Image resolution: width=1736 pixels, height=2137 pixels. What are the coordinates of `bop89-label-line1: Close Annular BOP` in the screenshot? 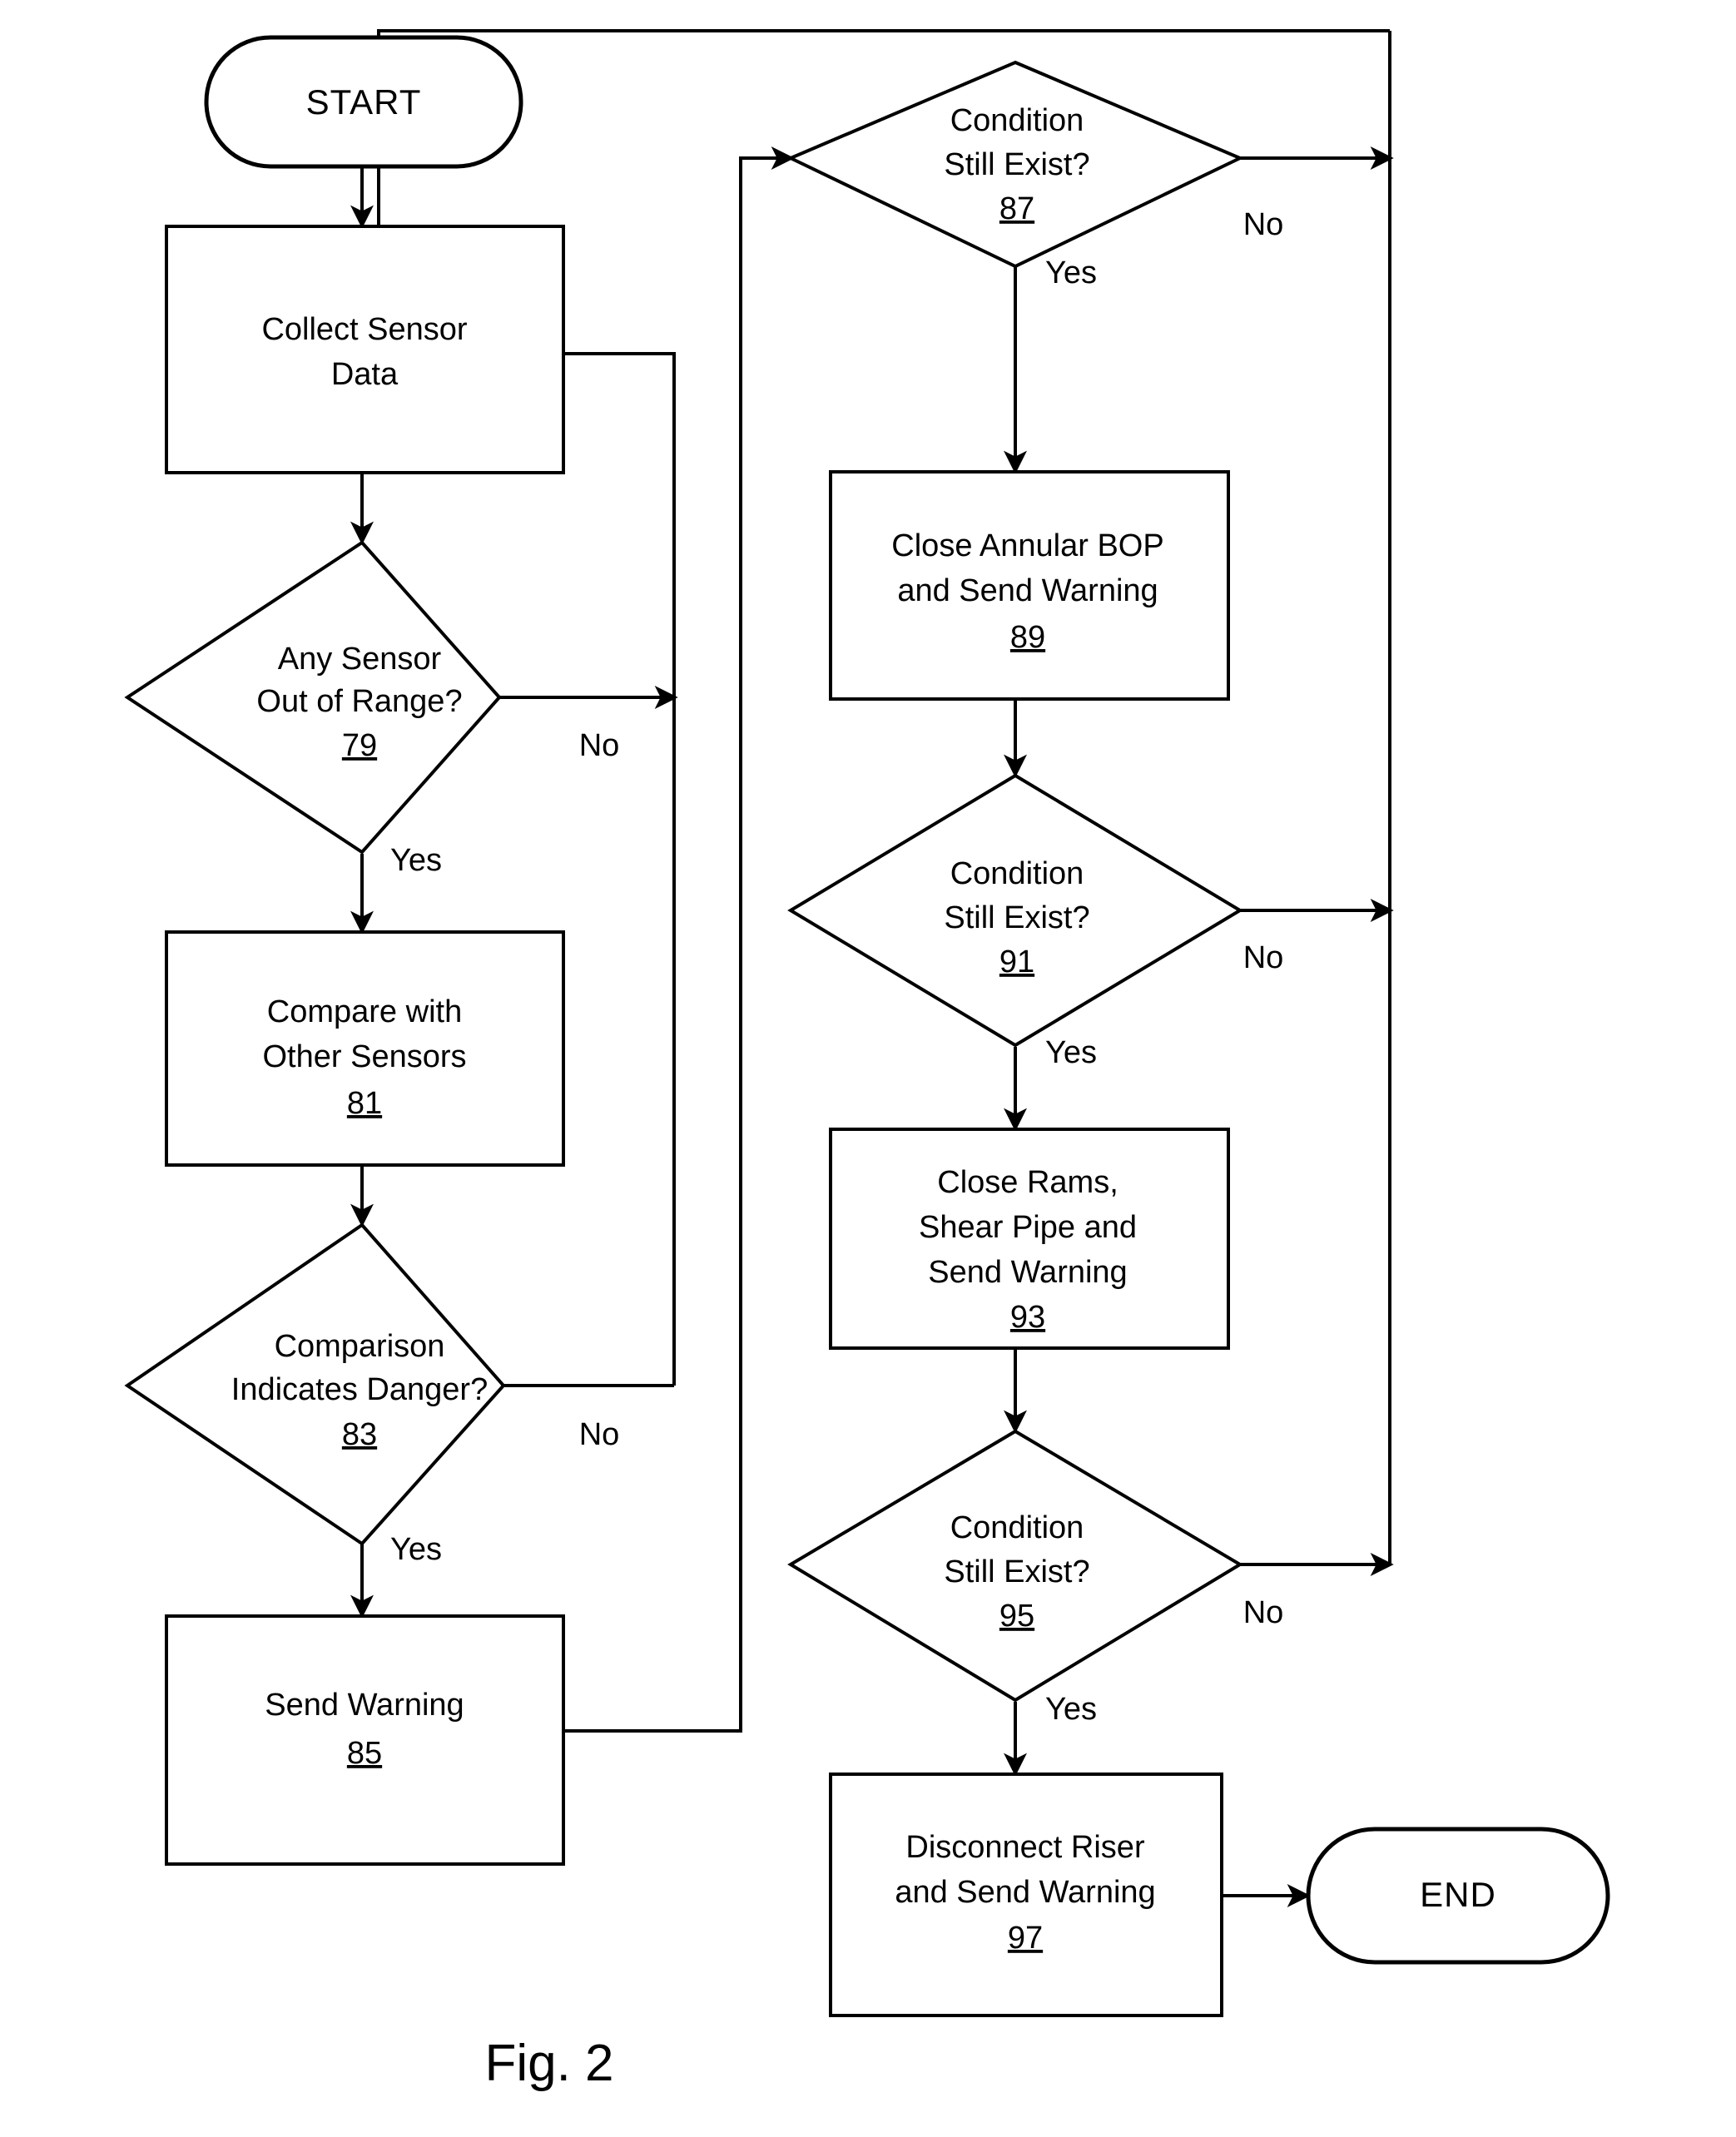 It's located at (1027, 545).